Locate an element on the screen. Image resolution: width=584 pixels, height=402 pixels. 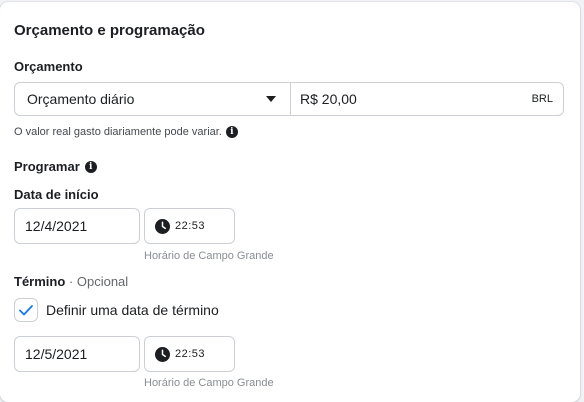
checkmark-icon is located at coordinates (26, 309).